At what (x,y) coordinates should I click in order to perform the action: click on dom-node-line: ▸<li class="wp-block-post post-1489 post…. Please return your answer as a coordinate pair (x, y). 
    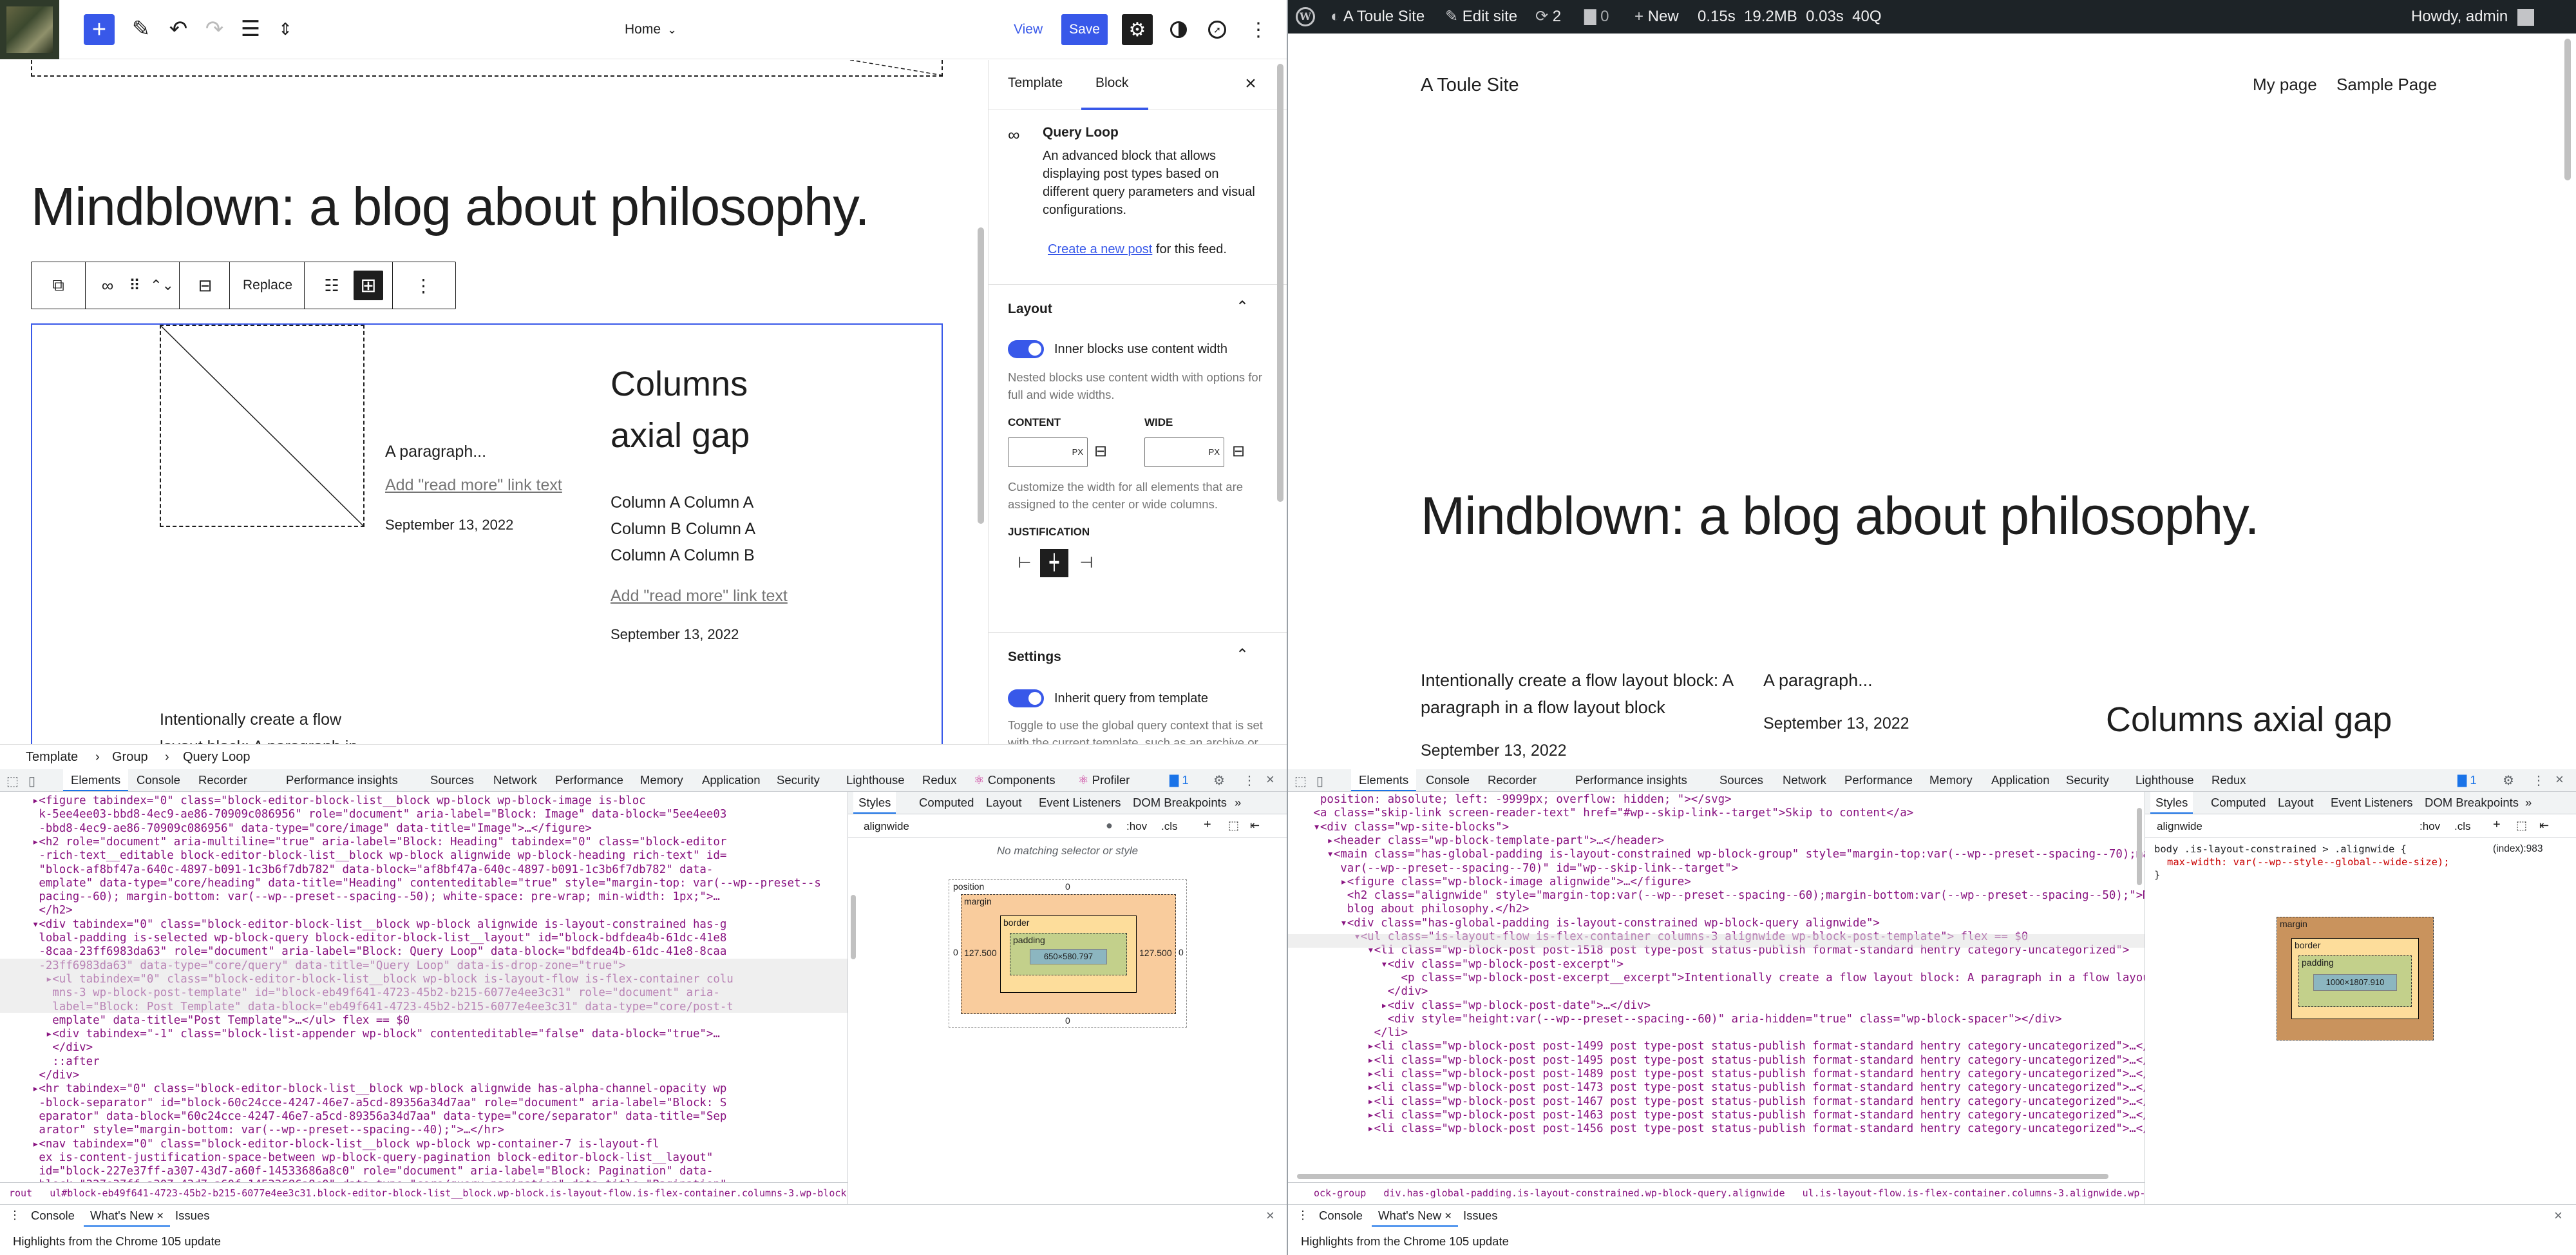
    Looking at the image, I should click on (1719, 1074).